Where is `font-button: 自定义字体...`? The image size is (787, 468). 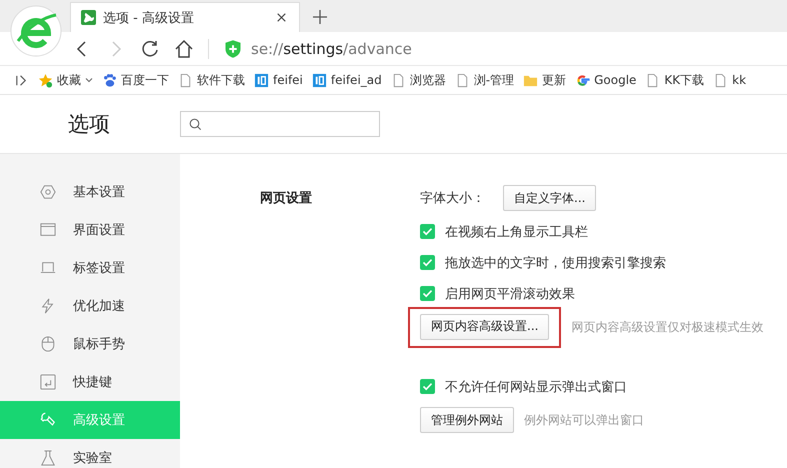 font-button: 自定义字体... is located at coordinates (549, 198).